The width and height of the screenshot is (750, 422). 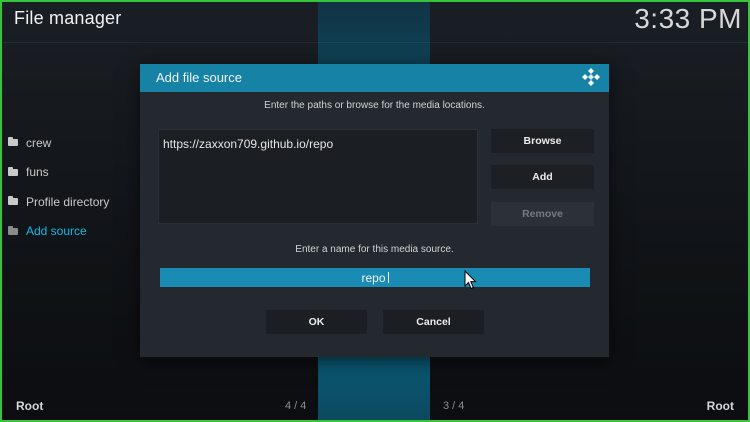 What do you see at coordinates (470, 280) in the screenshot?
I see `mouse-pointer-icon` at bounding box center [470, 280].